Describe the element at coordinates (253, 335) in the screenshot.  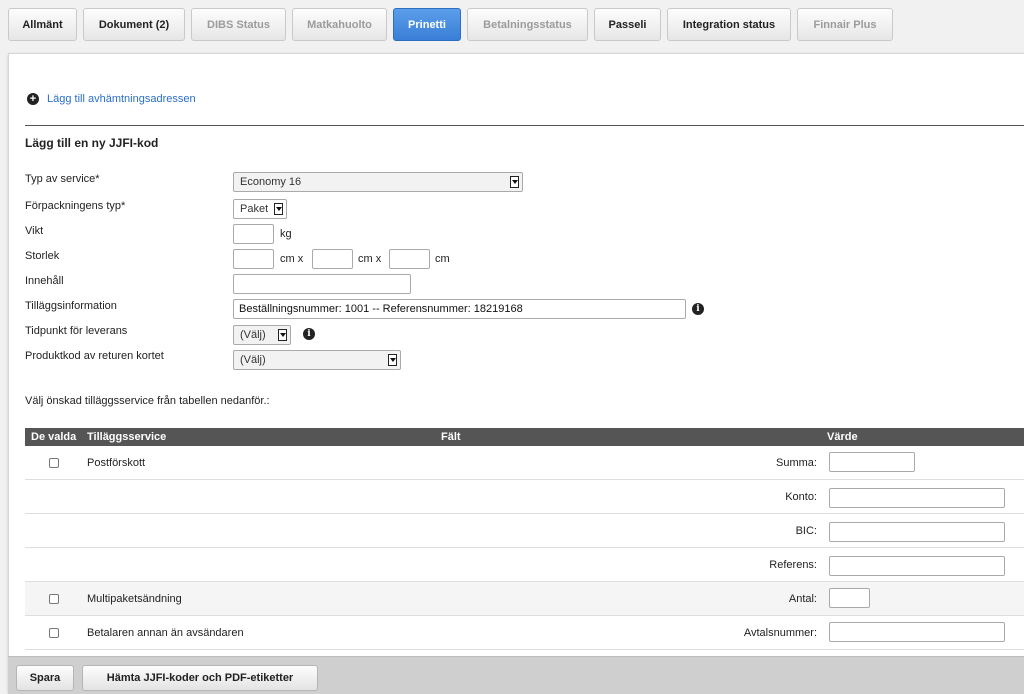
I see `delivery-time-value: (Välj)` at that location.